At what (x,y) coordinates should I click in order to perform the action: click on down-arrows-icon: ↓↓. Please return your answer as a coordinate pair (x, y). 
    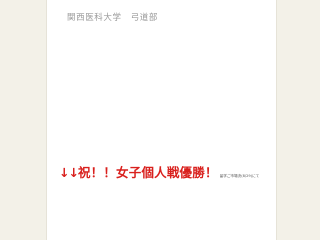
    Looking at the image, I should click on (69, 172).